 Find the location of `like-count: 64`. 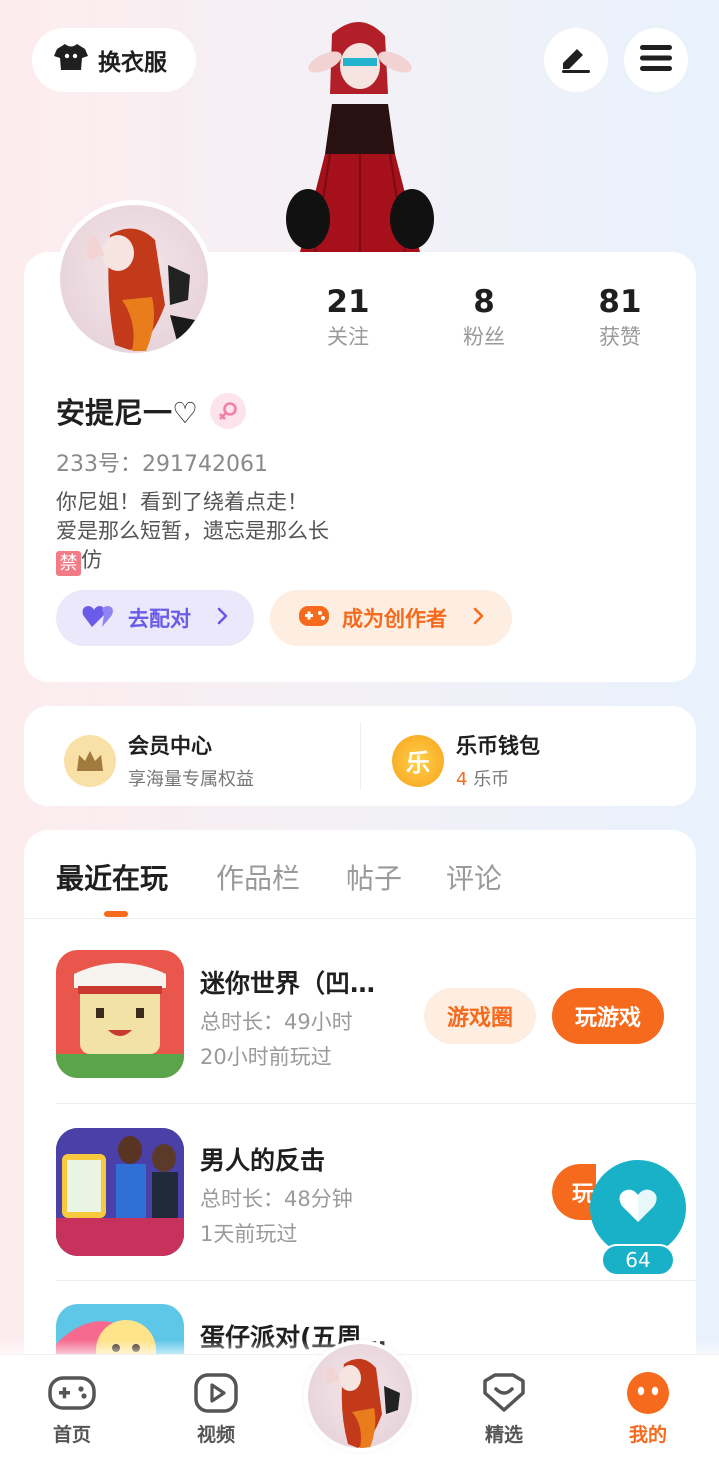

like-count: 64 is located at coordinates (638, 1260).